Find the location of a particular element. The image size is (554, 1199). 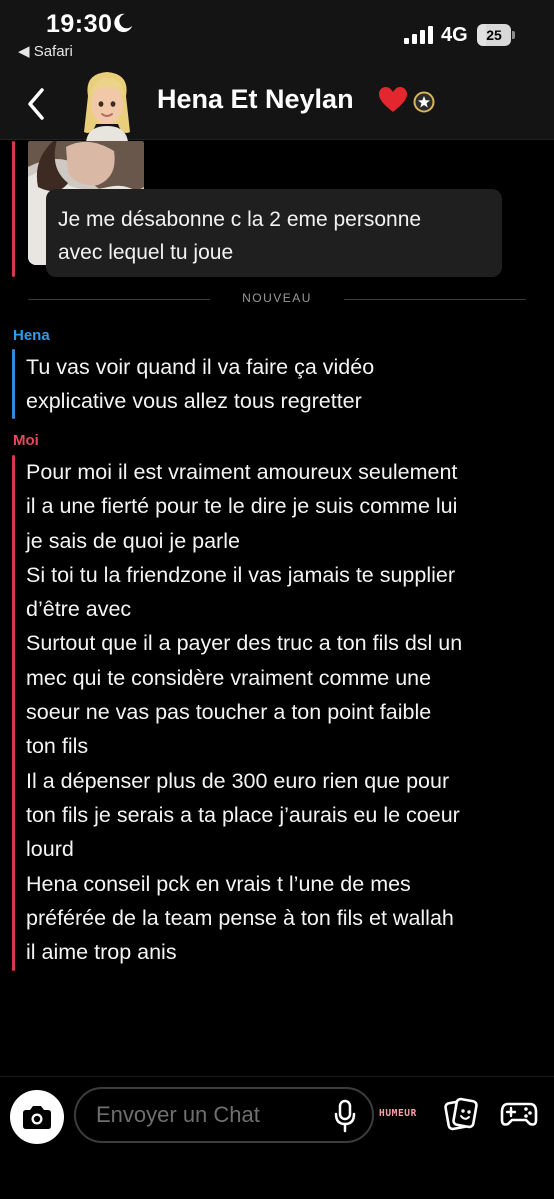

message-line: ton fils is located at coordinates (57, 746).